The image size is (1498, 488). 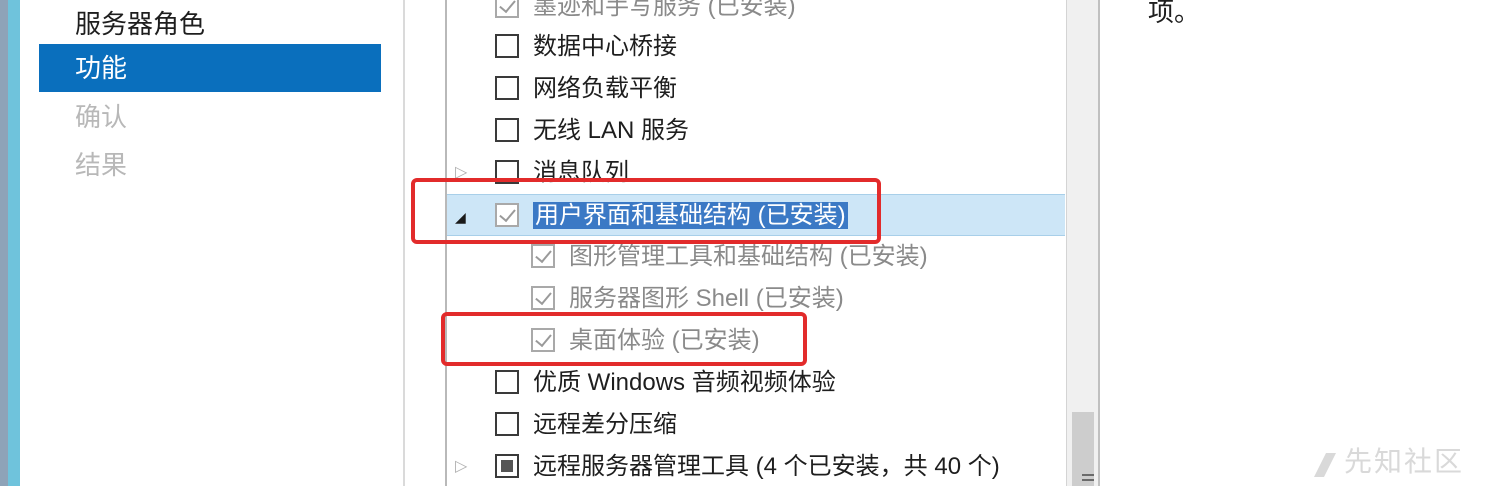 I want to click on nav-item-features: 功能, so click(x=210, y=68).